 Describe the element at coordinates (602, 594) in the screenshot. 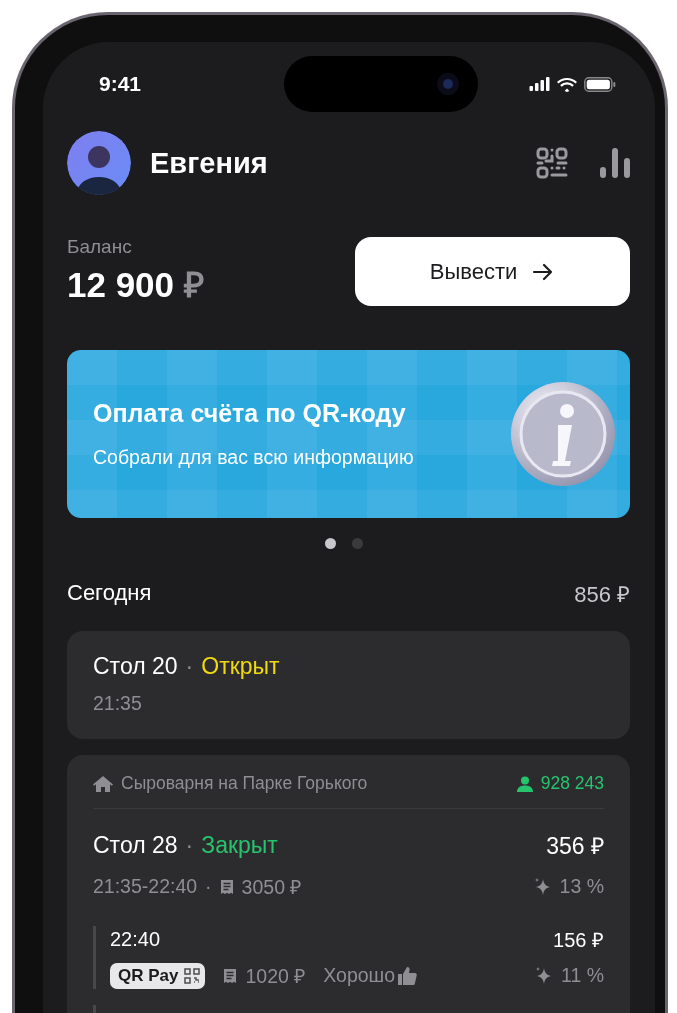

I see `day-total: 856 ₽` at that location.